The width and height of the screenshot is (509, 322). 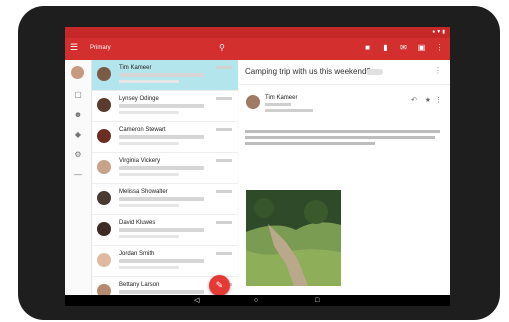 I want to click on thread-item: Virginia Vickery, so click(x=165, y=168).